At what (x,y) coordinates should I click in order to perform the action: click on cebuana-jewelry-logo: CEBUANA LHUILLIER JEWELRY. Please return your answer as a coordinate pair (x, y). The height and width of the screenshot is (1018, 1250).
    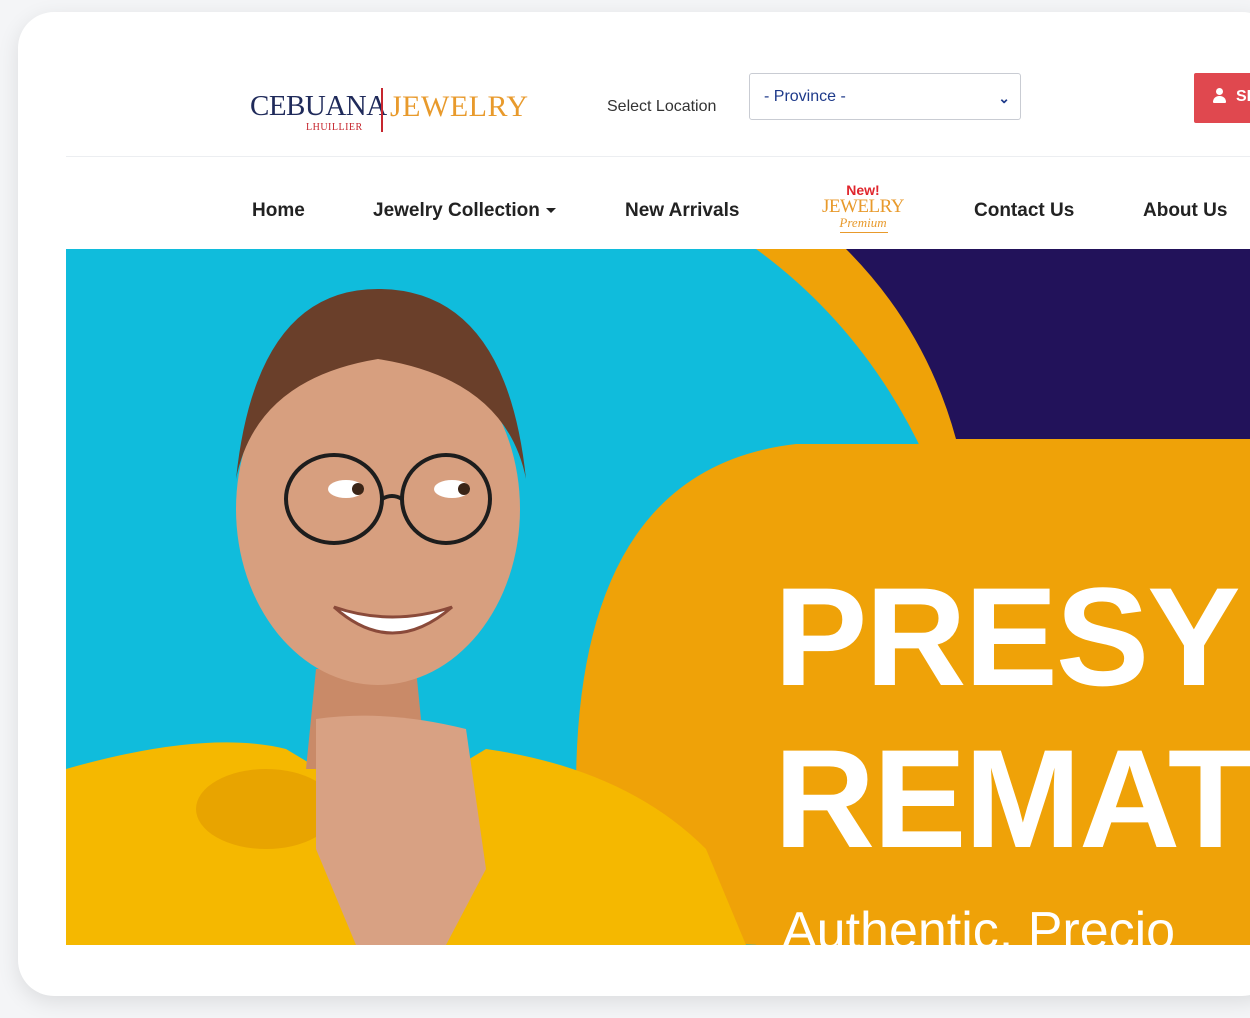
    Looking at the image, I should click on (400, 106).